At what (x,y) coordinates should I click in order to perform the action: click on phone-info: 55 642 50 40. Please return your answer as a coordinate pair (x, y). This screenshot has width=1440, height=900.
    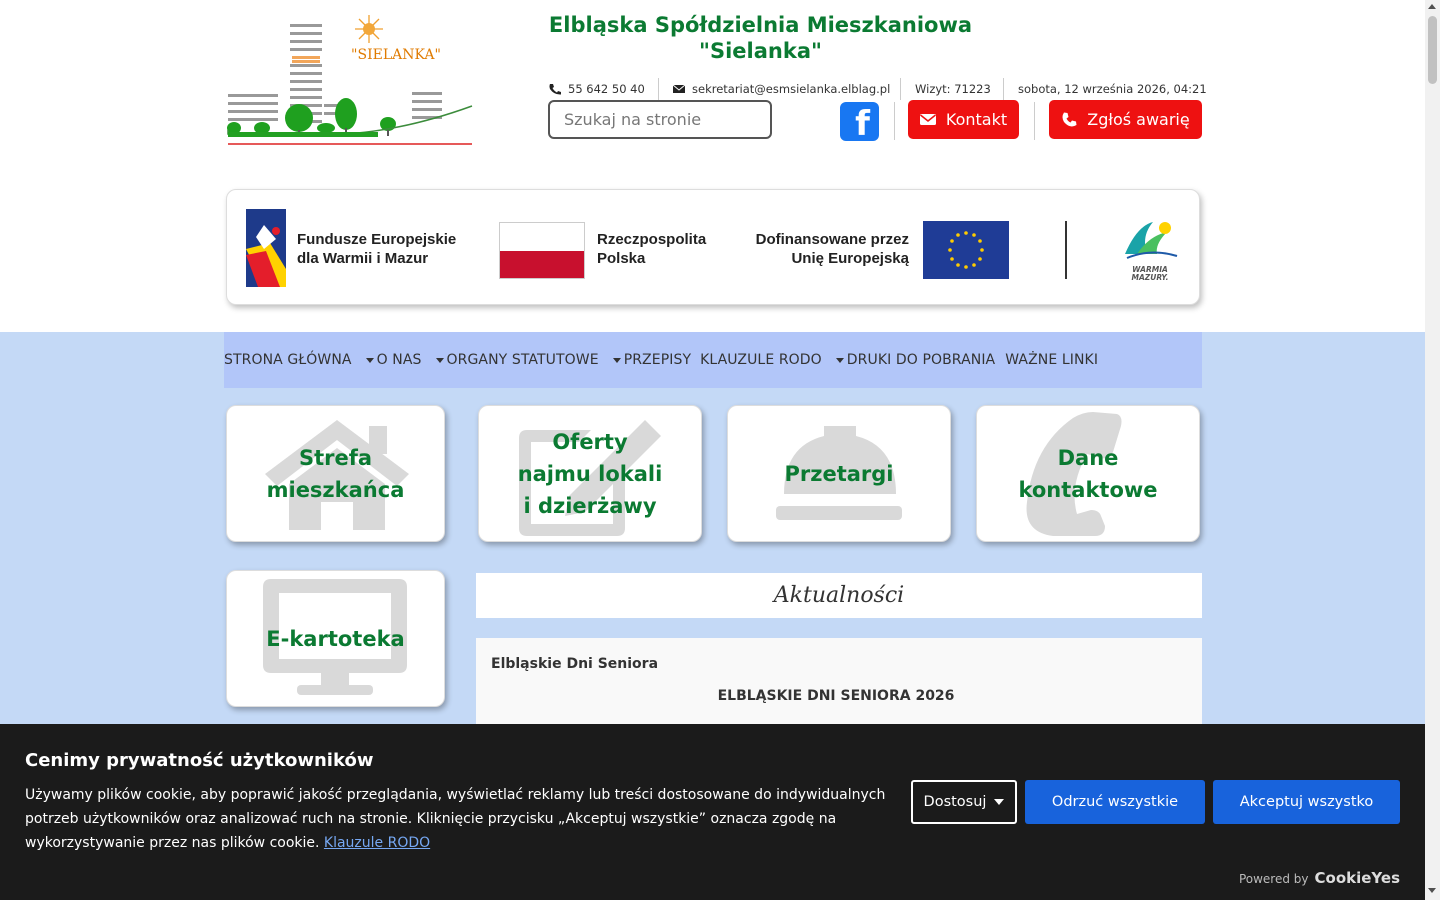
    Looking at the image, I should click on (596, 89).